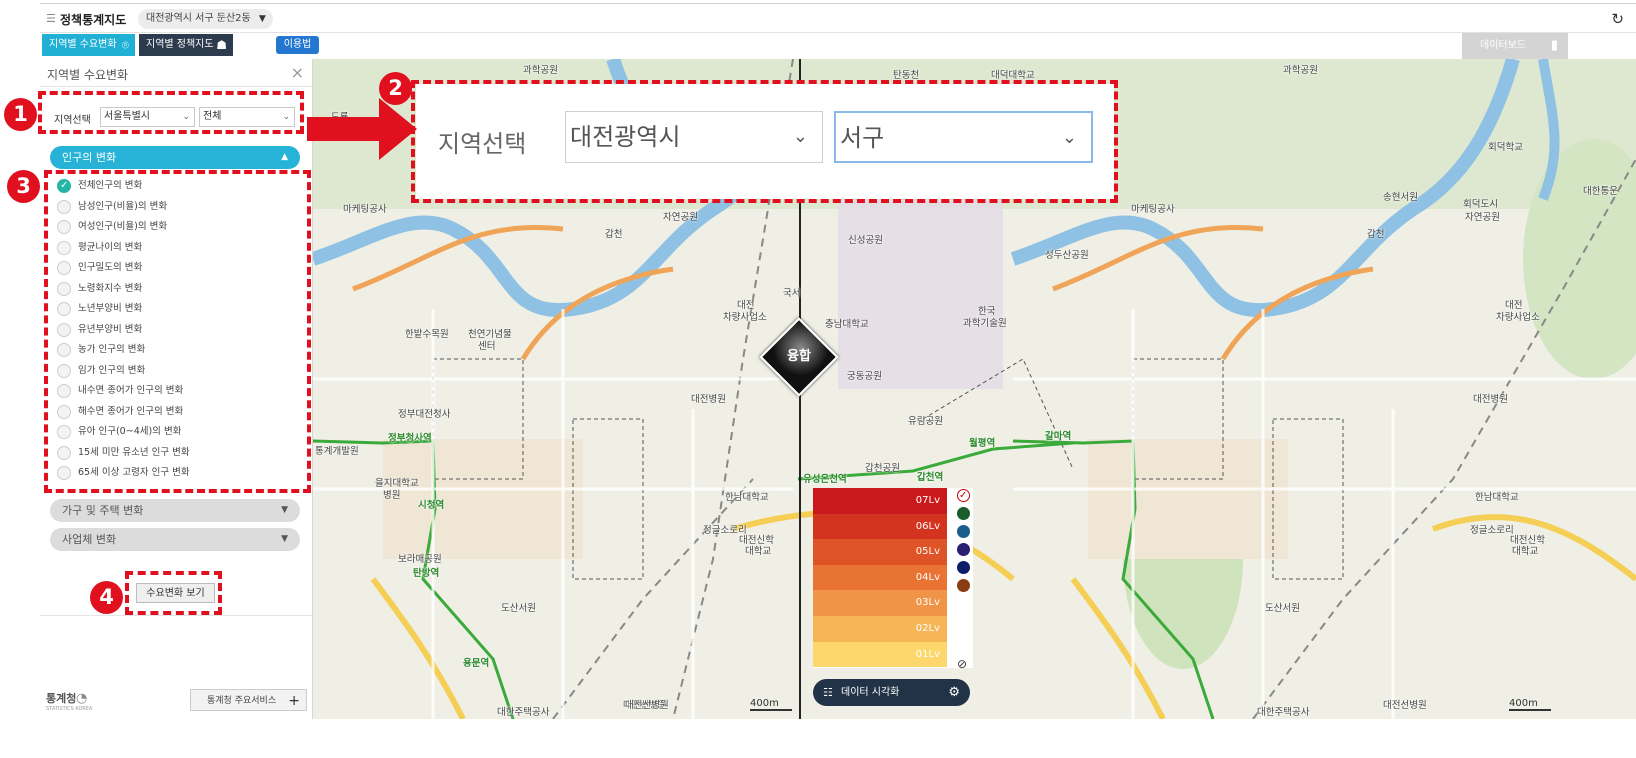 This screenshot has height=758, width=1636. What do you see at coordinates (103, 510) in the screenshot?
I see `category-label: 가구 및 주택 변화` at bounding box center [103, 510].